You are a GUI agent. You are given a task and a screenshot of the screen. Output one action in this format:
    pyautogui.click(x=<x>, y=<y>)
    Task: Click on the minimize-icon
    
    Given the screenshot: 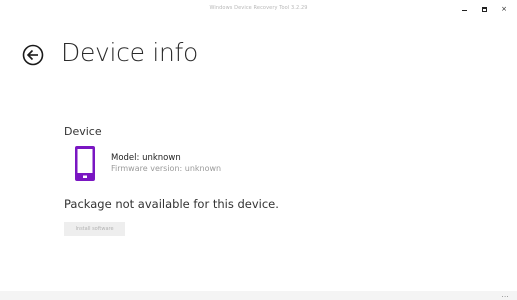 What is the action you would take?
    pyautogui.click(x=464, y=10)
    